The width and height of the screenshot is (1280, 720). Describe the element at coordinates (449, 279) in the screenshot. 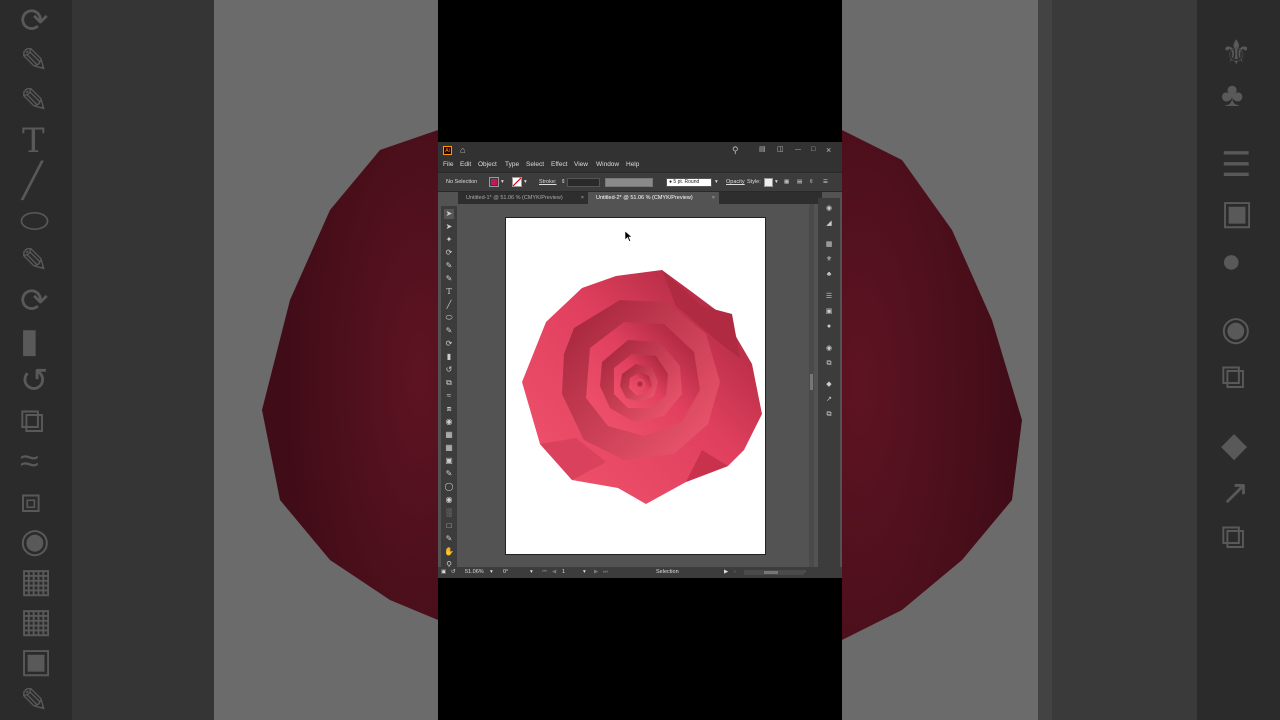

I see `curvature-tool-icon: ✎` at that location.